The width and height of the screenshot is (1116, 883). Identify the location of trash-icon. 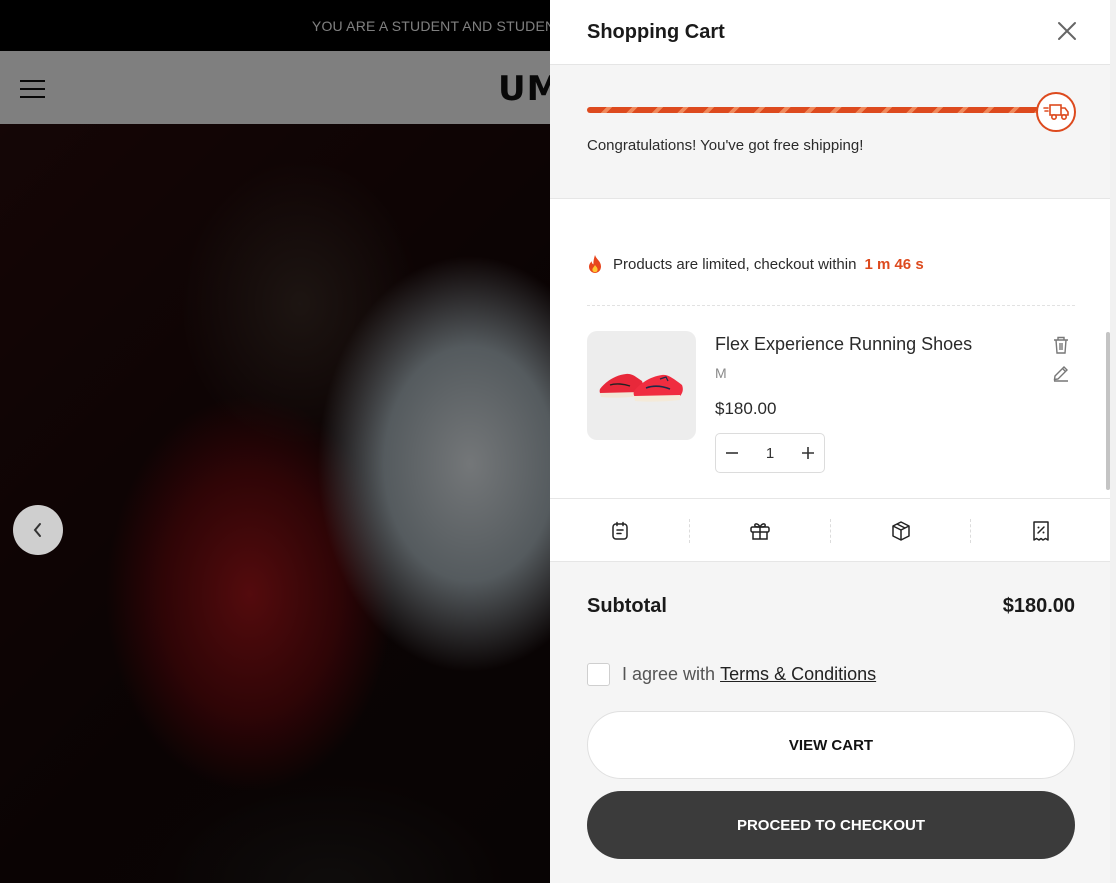
(1061, 345).